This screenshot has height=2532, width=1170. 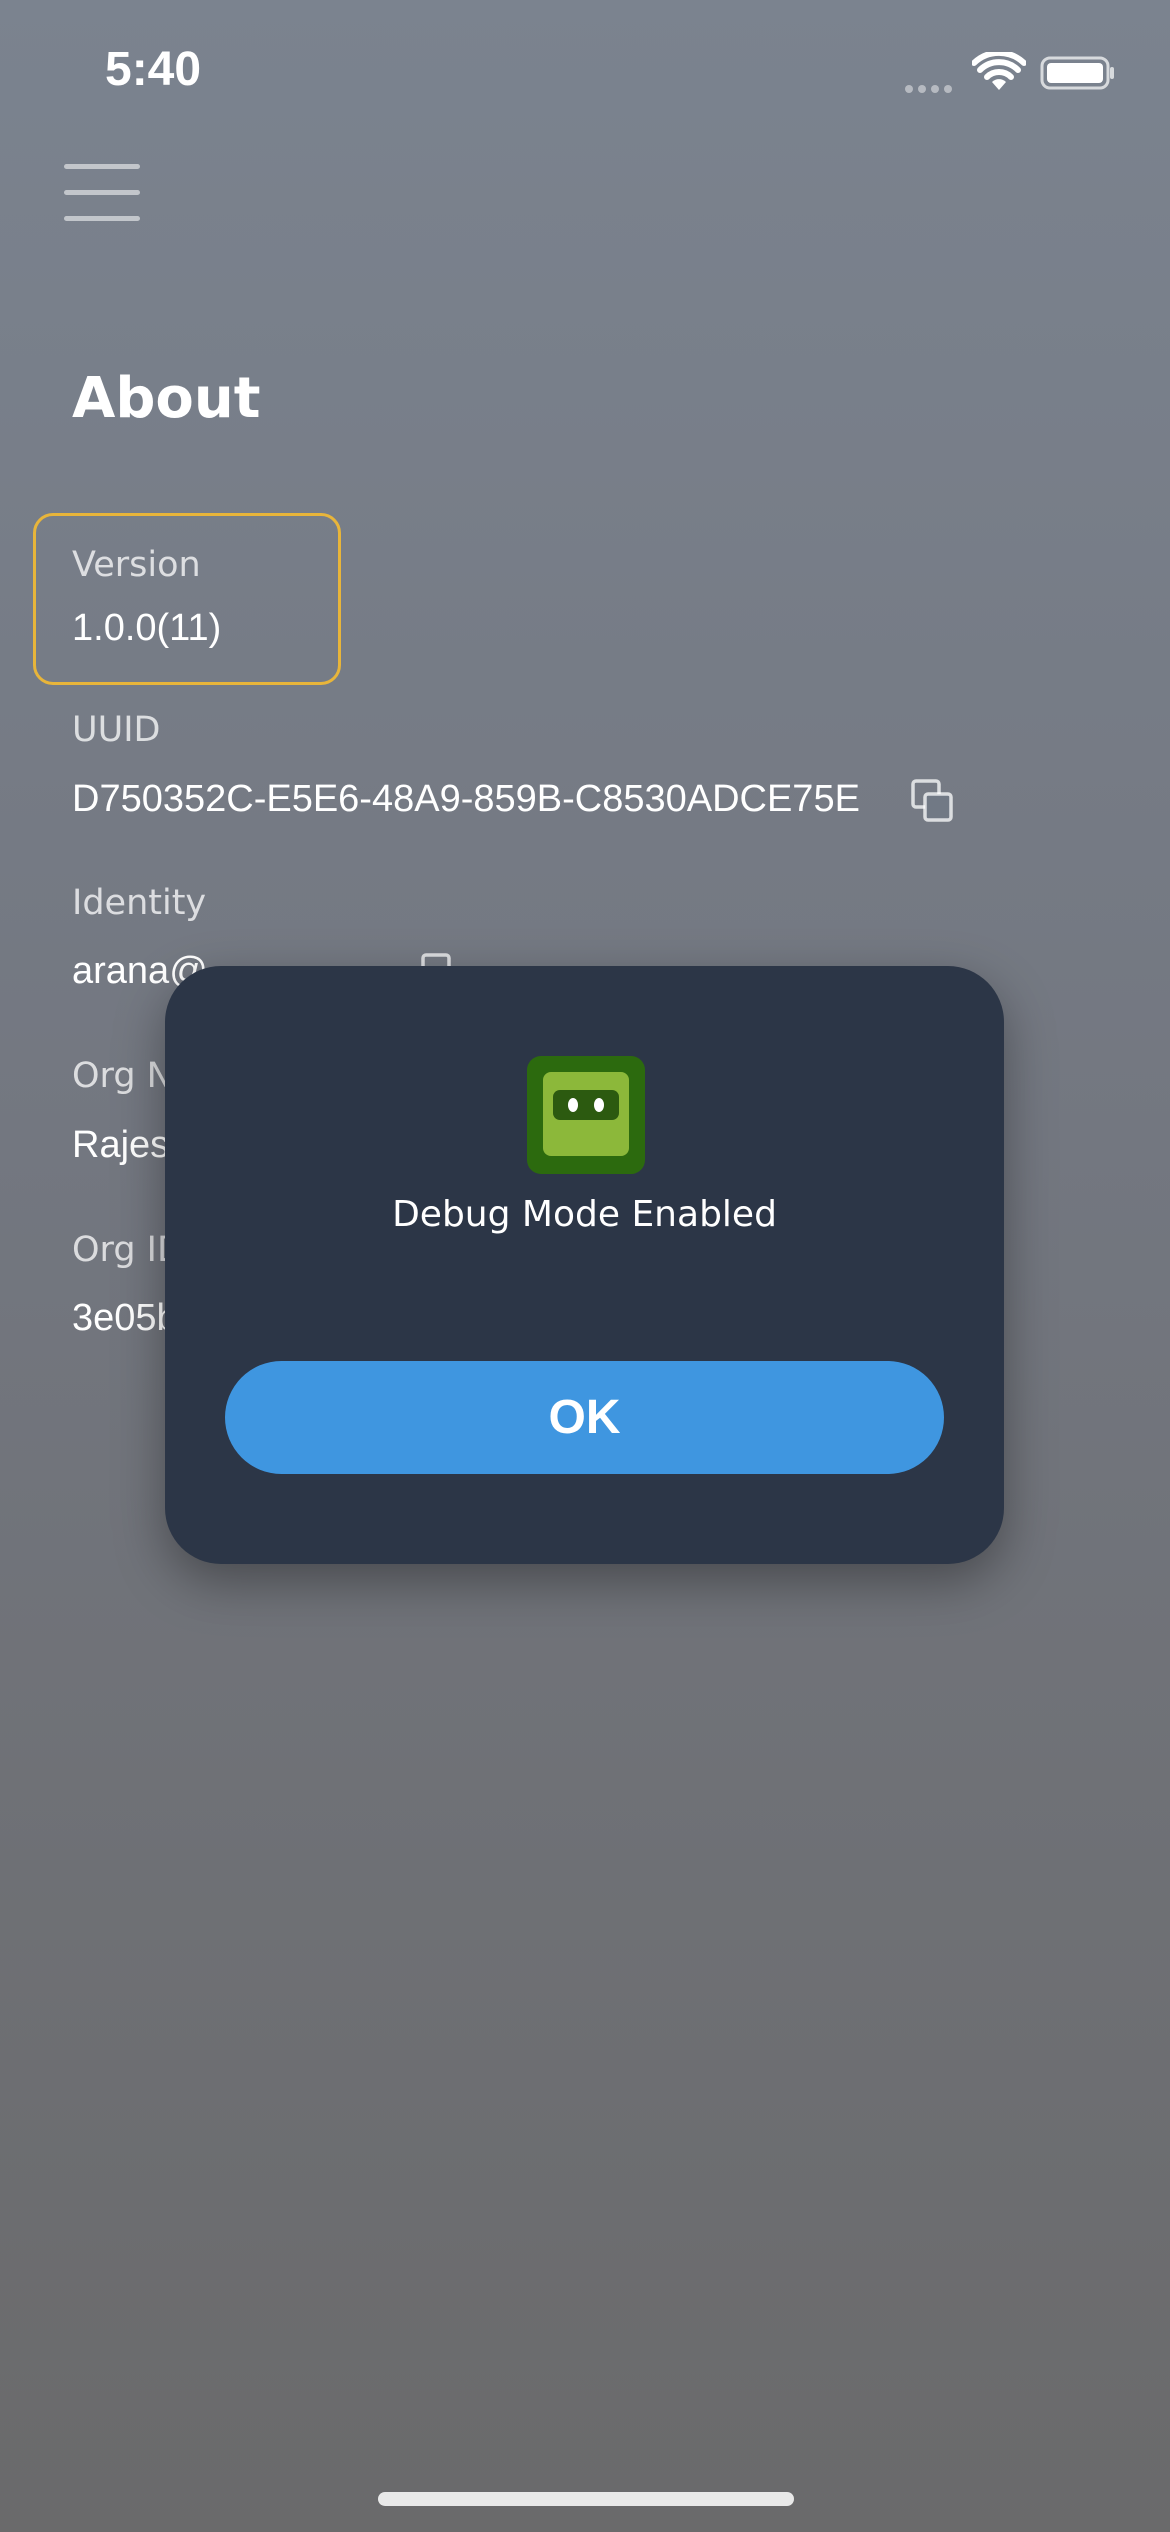 What do you see at coordinates (931, 87) in the screenshot?
I see `cellular-signal-icon` at bounding box center [931, 87].